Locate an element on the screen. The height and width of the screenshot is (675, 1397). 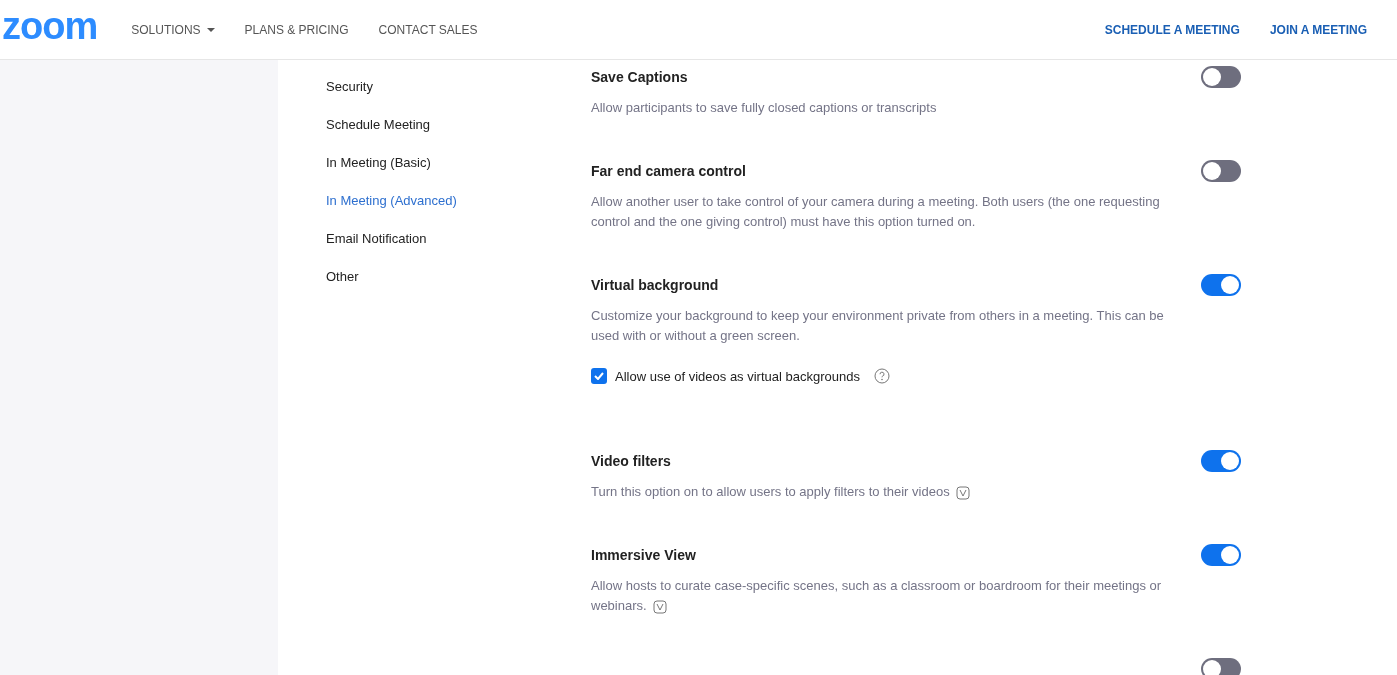
check-icon is located at coordinates (599, 376).